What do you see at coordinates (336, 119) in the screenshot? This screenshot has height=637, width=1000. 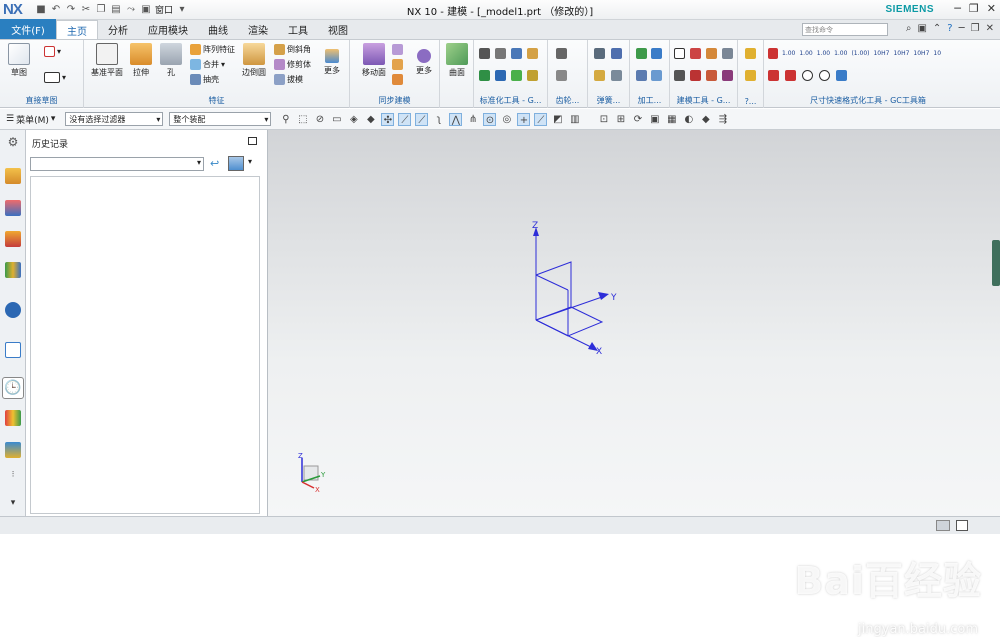 I see `rectangle-select-icon: ▭` at bounding box center [336, 119].